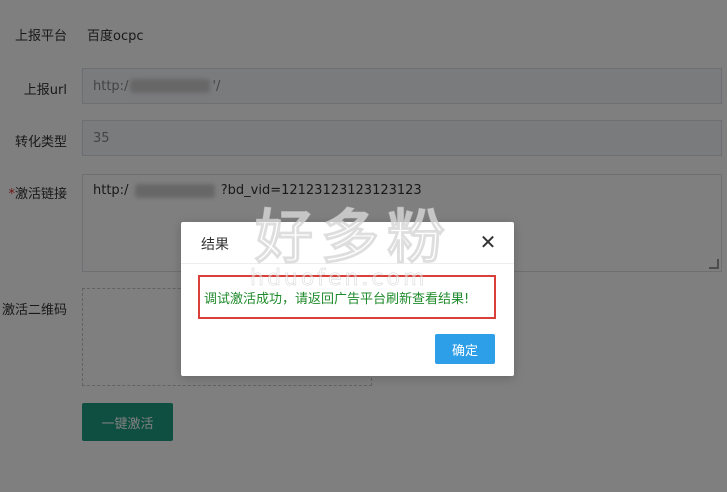 This screenshot has height=492, width=727. I want to click on dialog-header: 结果 ✕, so click(347, 243).